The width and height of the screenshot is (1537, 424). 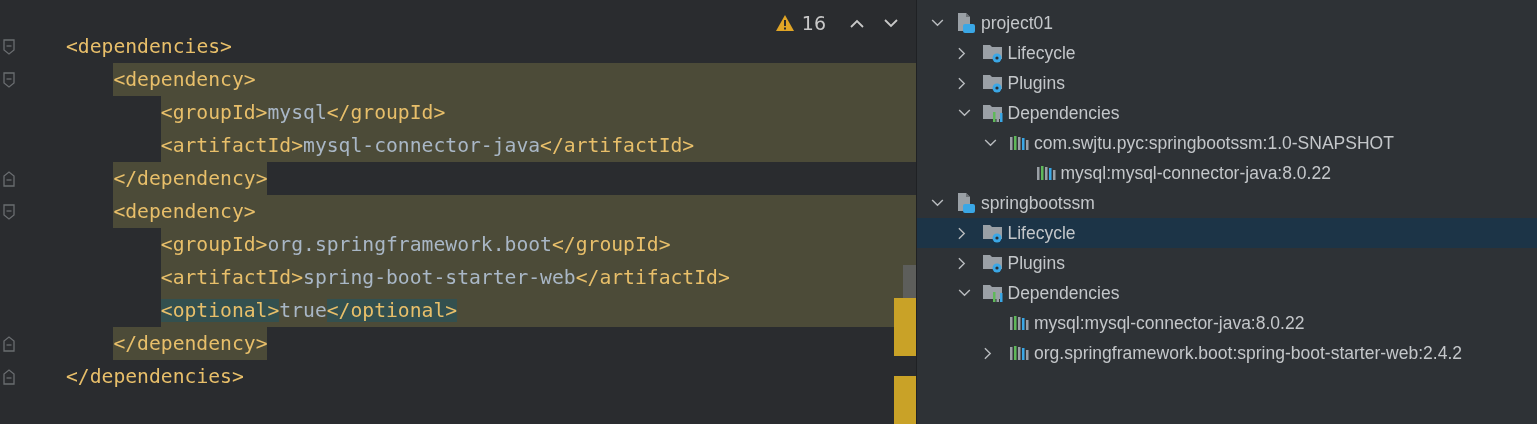 What do you see at coordinates (1227, 353) in the screenshot?
I see `tree-item: org.springframework.boot:spring-boot-starter-web:2.4.2` at bounding box center [1227, 353].